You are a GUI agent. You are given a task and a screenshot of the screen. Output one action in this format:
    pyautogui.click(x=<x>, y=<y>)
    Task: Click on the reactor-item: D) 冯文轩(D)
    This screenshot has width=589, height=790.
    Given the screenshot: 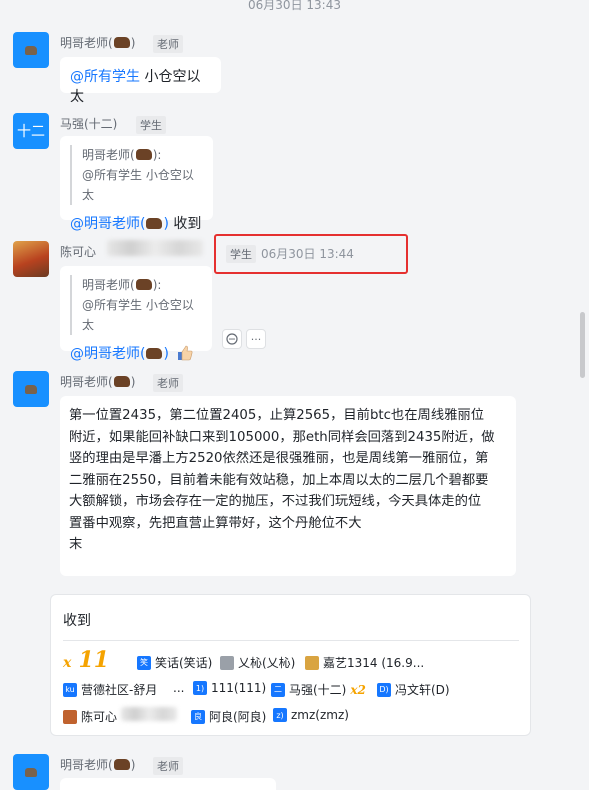 What is the action you would take?
    pyautogui.click(x=413, y=689)
    